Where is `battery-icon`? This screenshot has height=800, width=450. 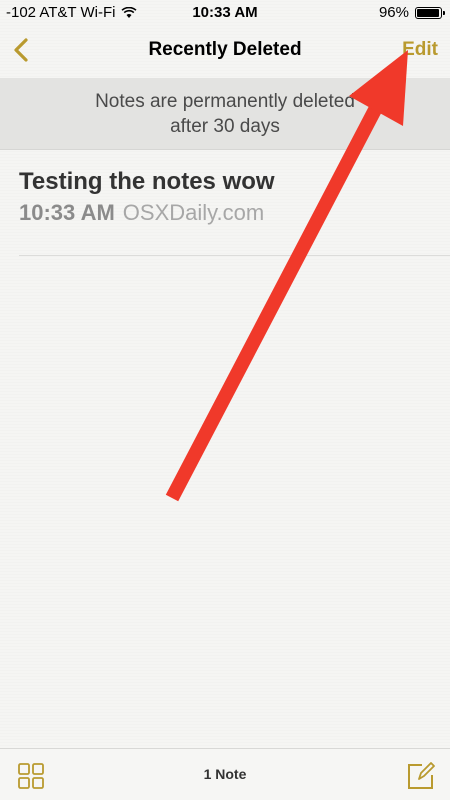
battery-icon is located at coordinates (430, 12).